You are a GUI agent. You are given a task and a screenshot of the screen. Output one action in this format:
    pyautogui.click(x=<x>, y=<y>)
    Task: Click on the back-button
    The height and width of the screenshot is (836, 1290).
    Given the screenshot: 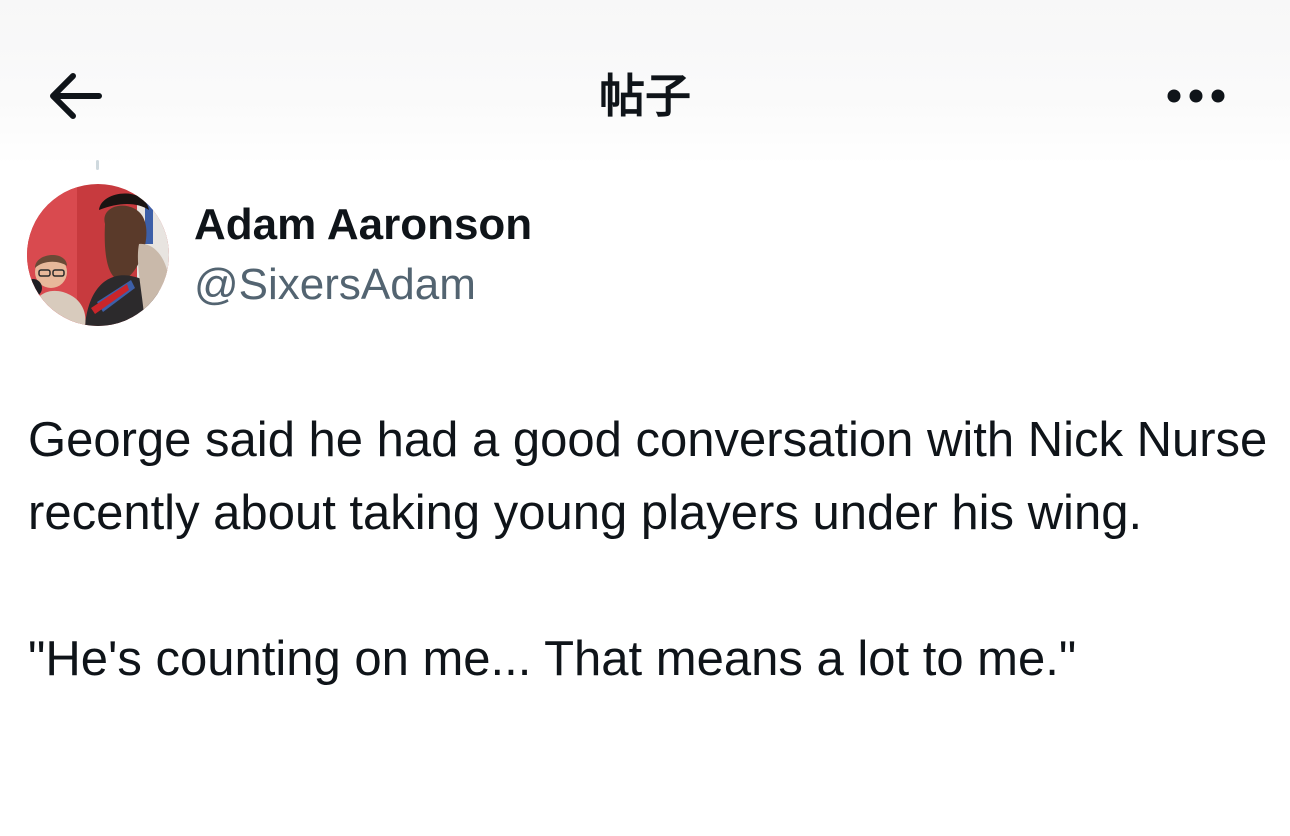 What is the action you would take?
    pyautogui.click(x=74, y=96)
    